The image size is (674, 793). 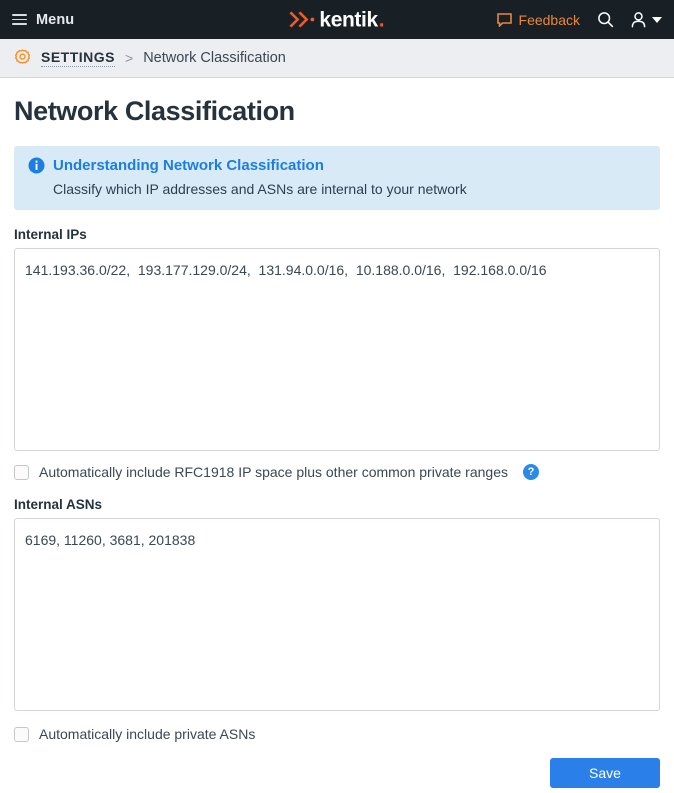 I want to click on gear-icon, so click(x=22, y=56).